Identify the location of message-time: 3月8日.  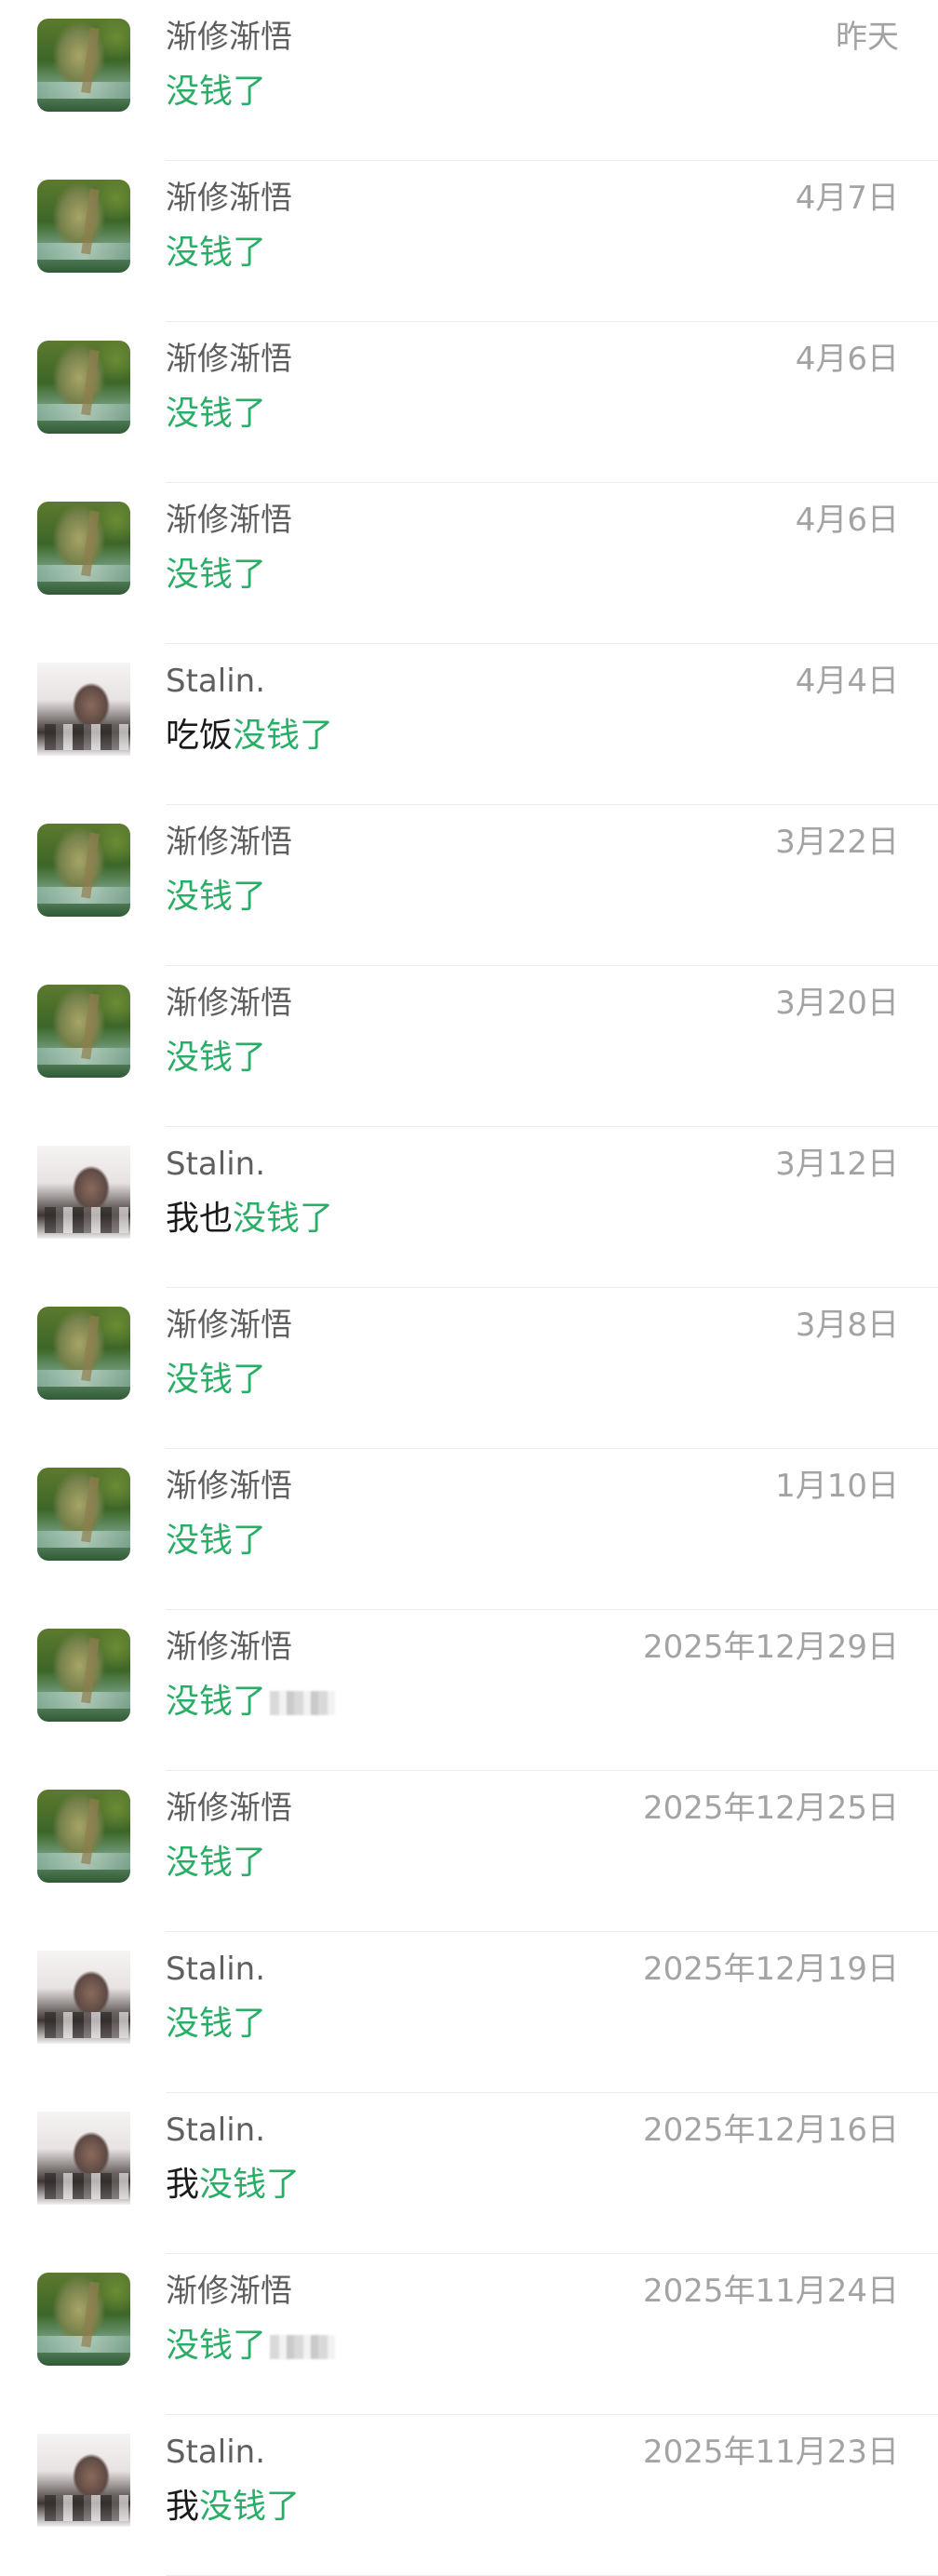
(847, 1325).